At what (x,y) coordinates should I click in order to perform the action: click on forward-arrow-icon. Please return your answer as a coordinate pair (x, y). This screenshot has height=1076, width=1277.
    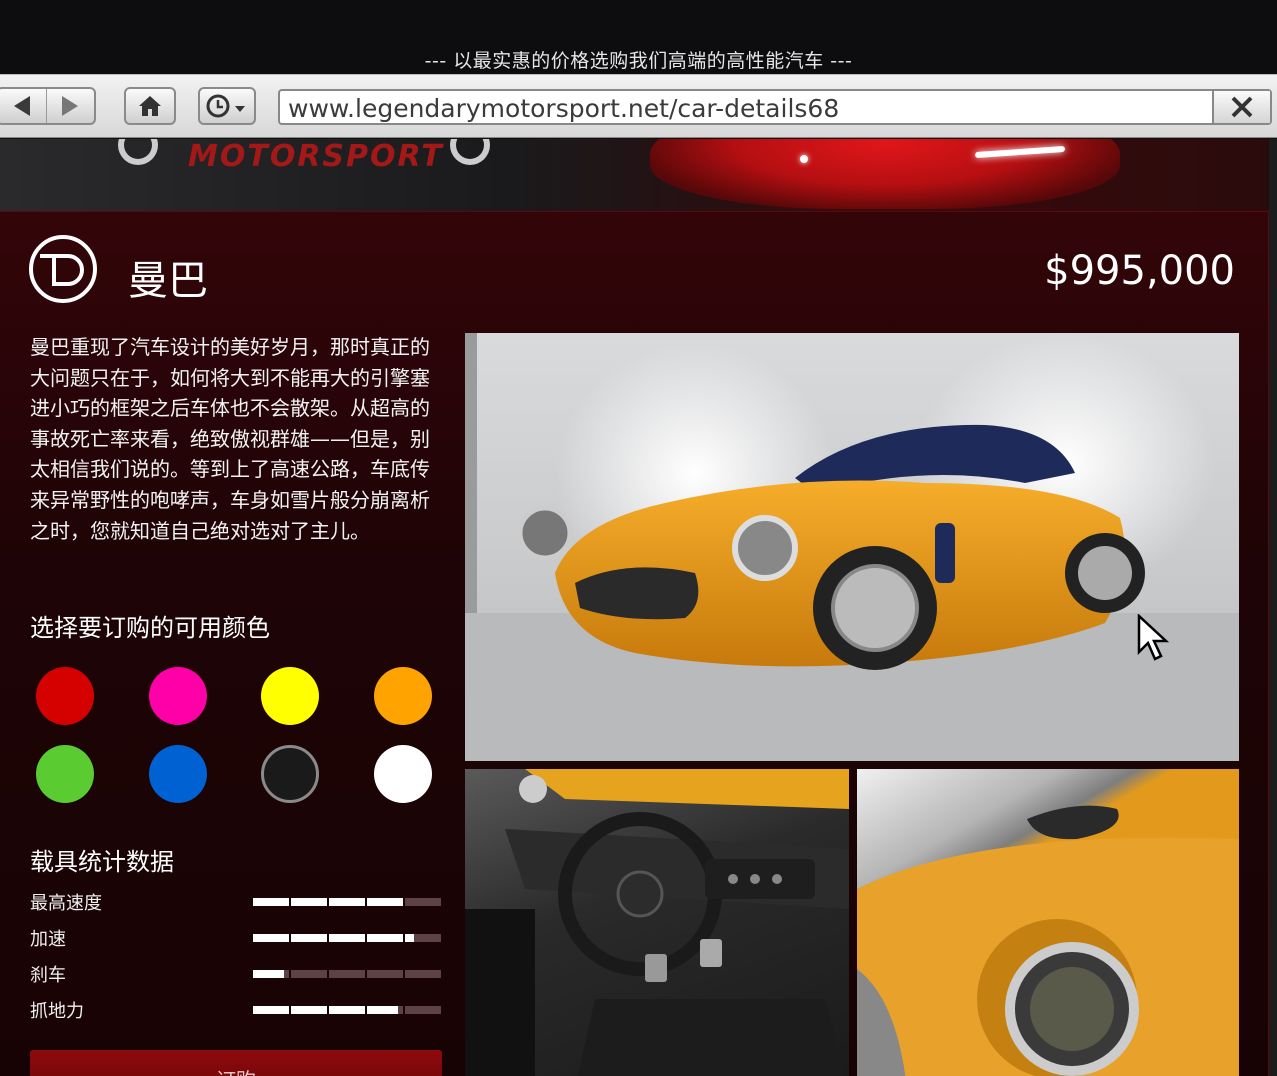
    Looking at the image, I should click on (70, 106).